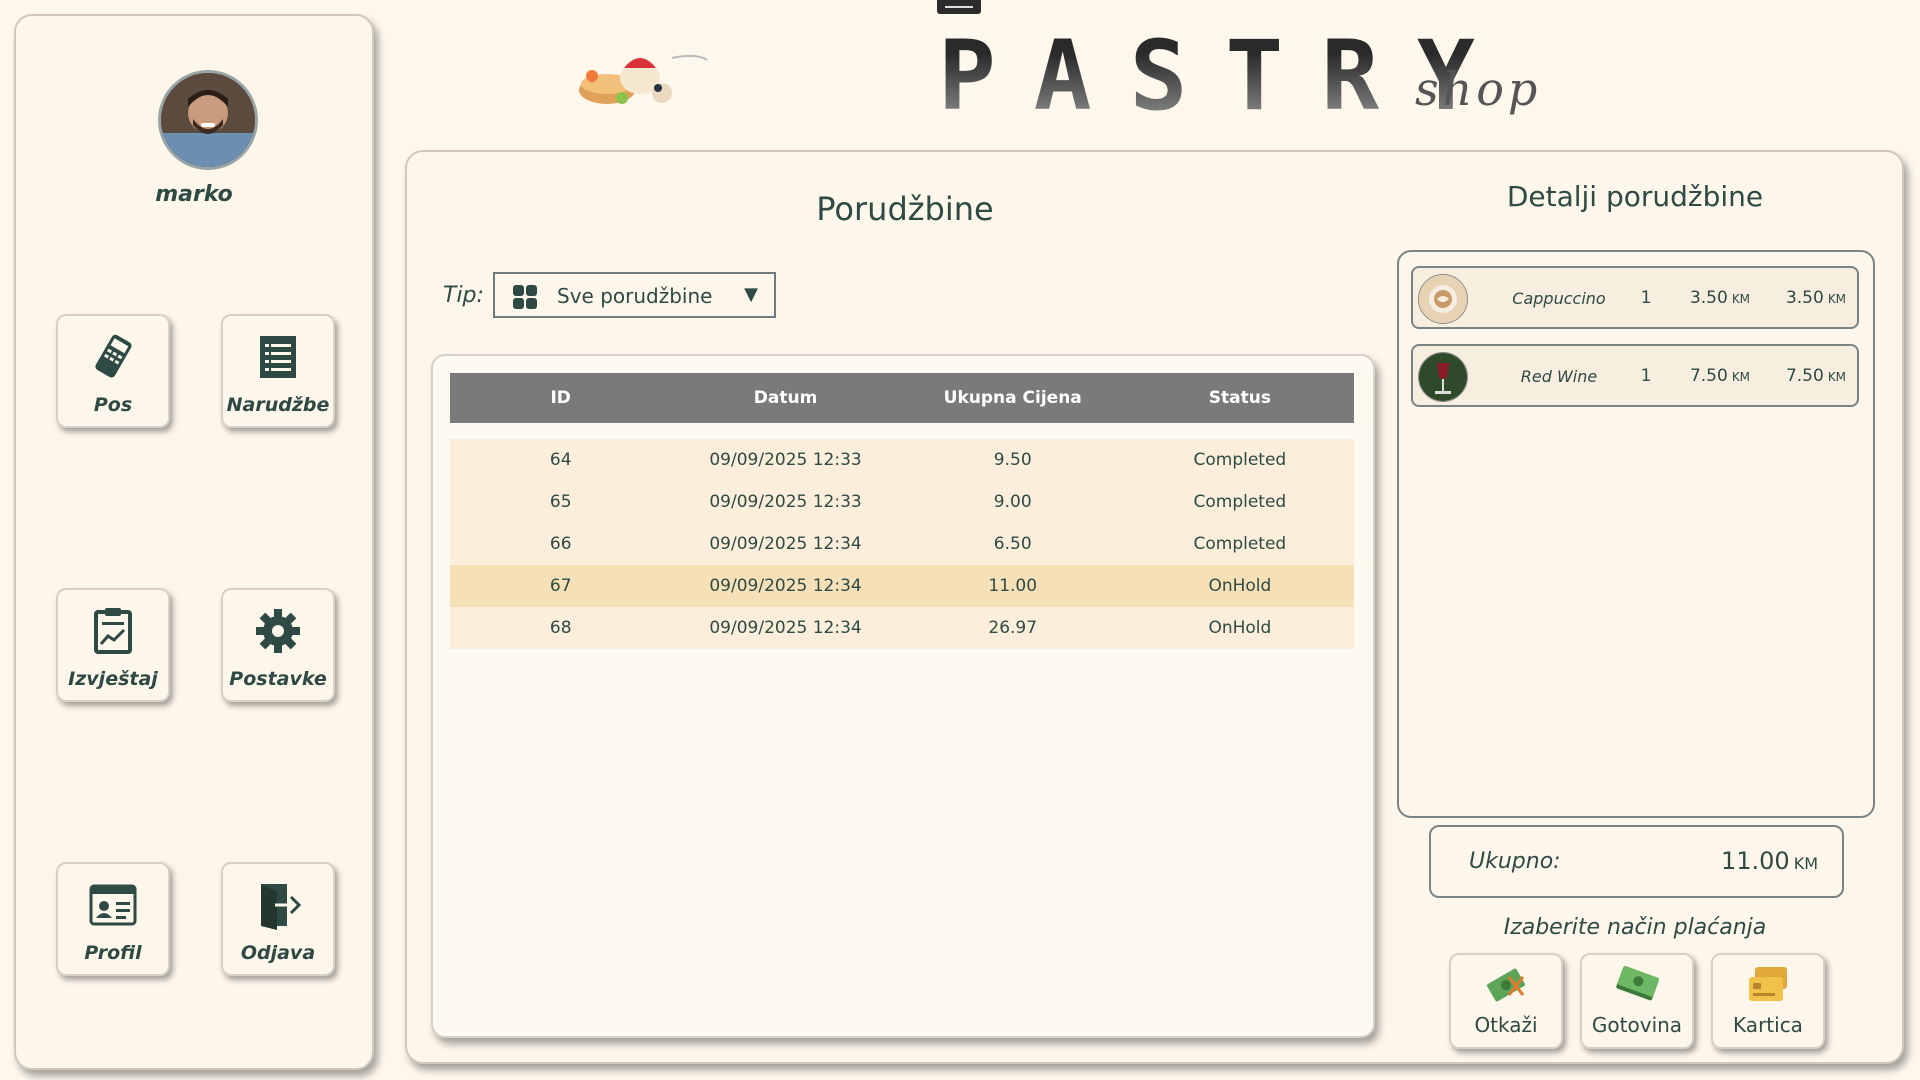  Describe the element at coordinates (561, 398) in the screenshot. I see `column-header-id: ID` at that location.